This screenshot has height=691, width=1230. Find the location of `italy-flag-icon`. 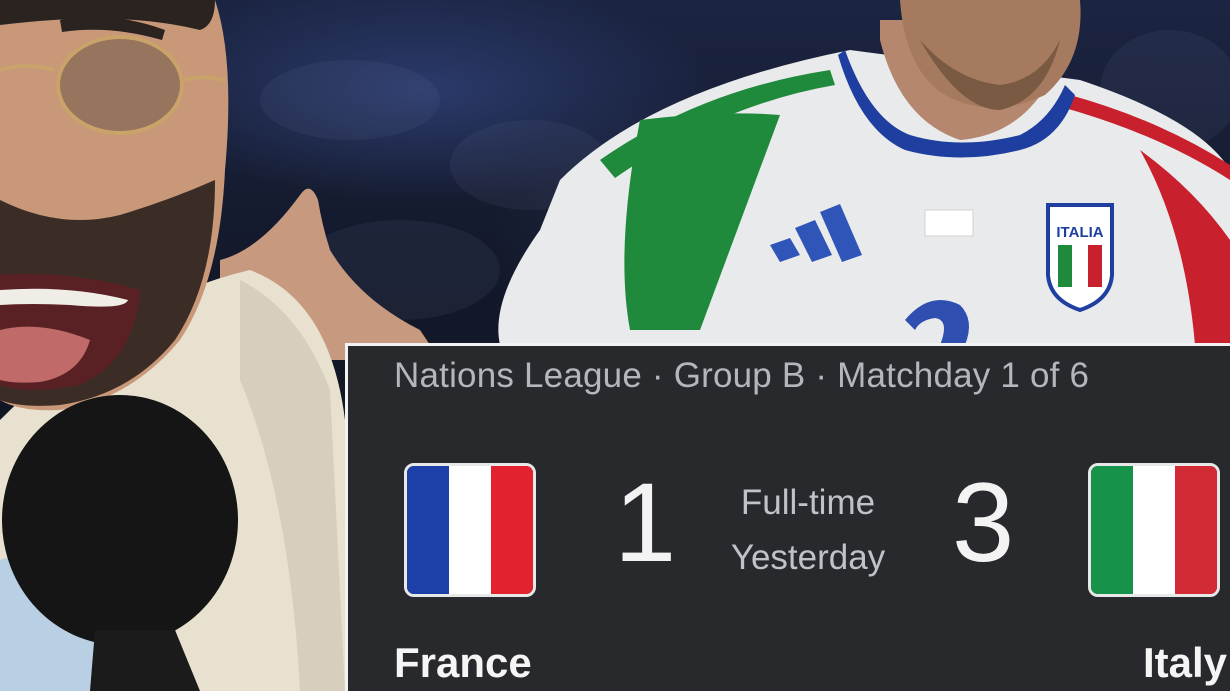

italy-flag-icon is located at coordinates (1154, 530).